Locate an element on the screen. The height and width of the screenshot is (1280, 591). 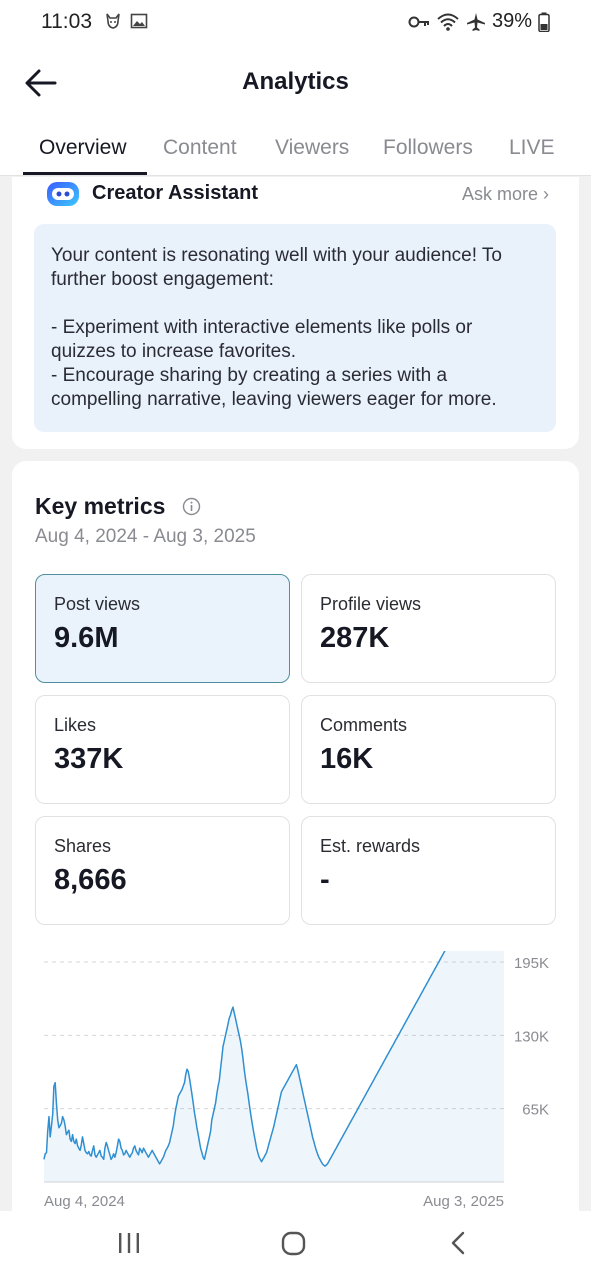
metric-label: Profile views is located at coordinates (371, 604).